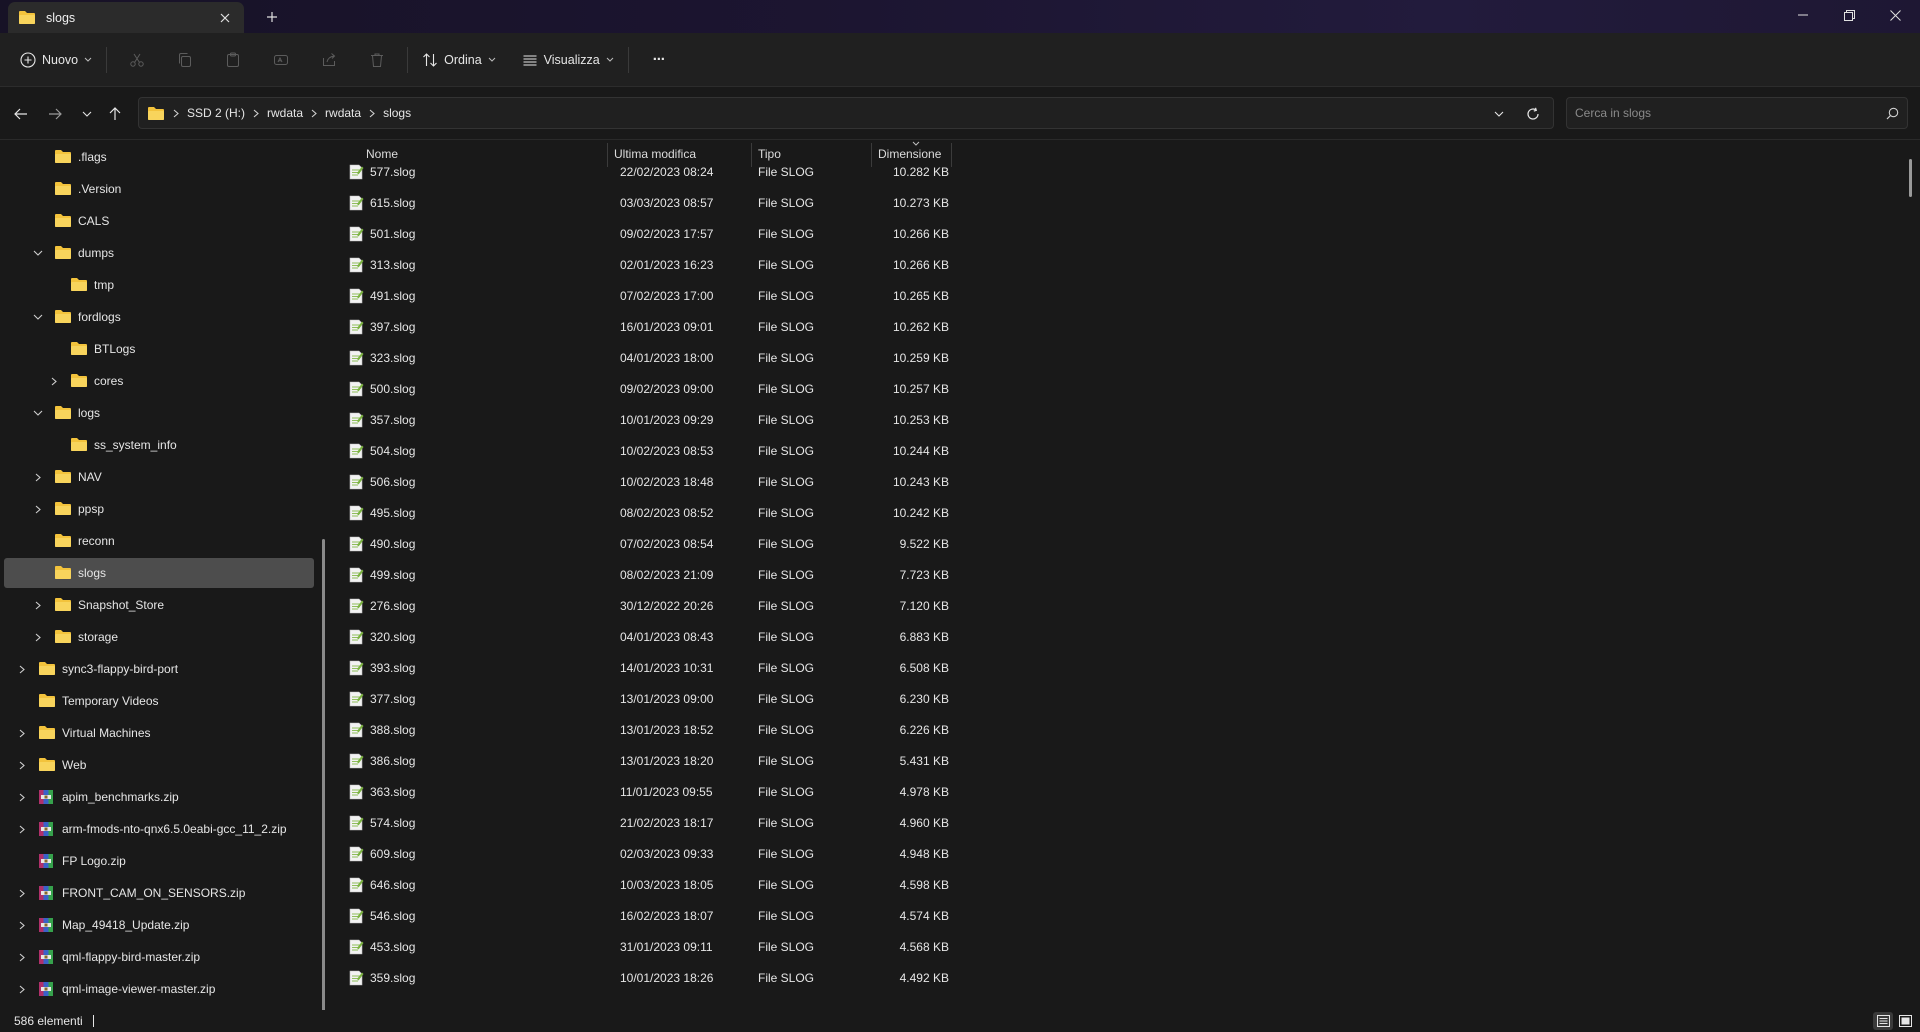 This screenshot has height=1032, width=1920. I want to click on sidebar-item: qml-flappy-bird-master.zip, so click(159, 957).